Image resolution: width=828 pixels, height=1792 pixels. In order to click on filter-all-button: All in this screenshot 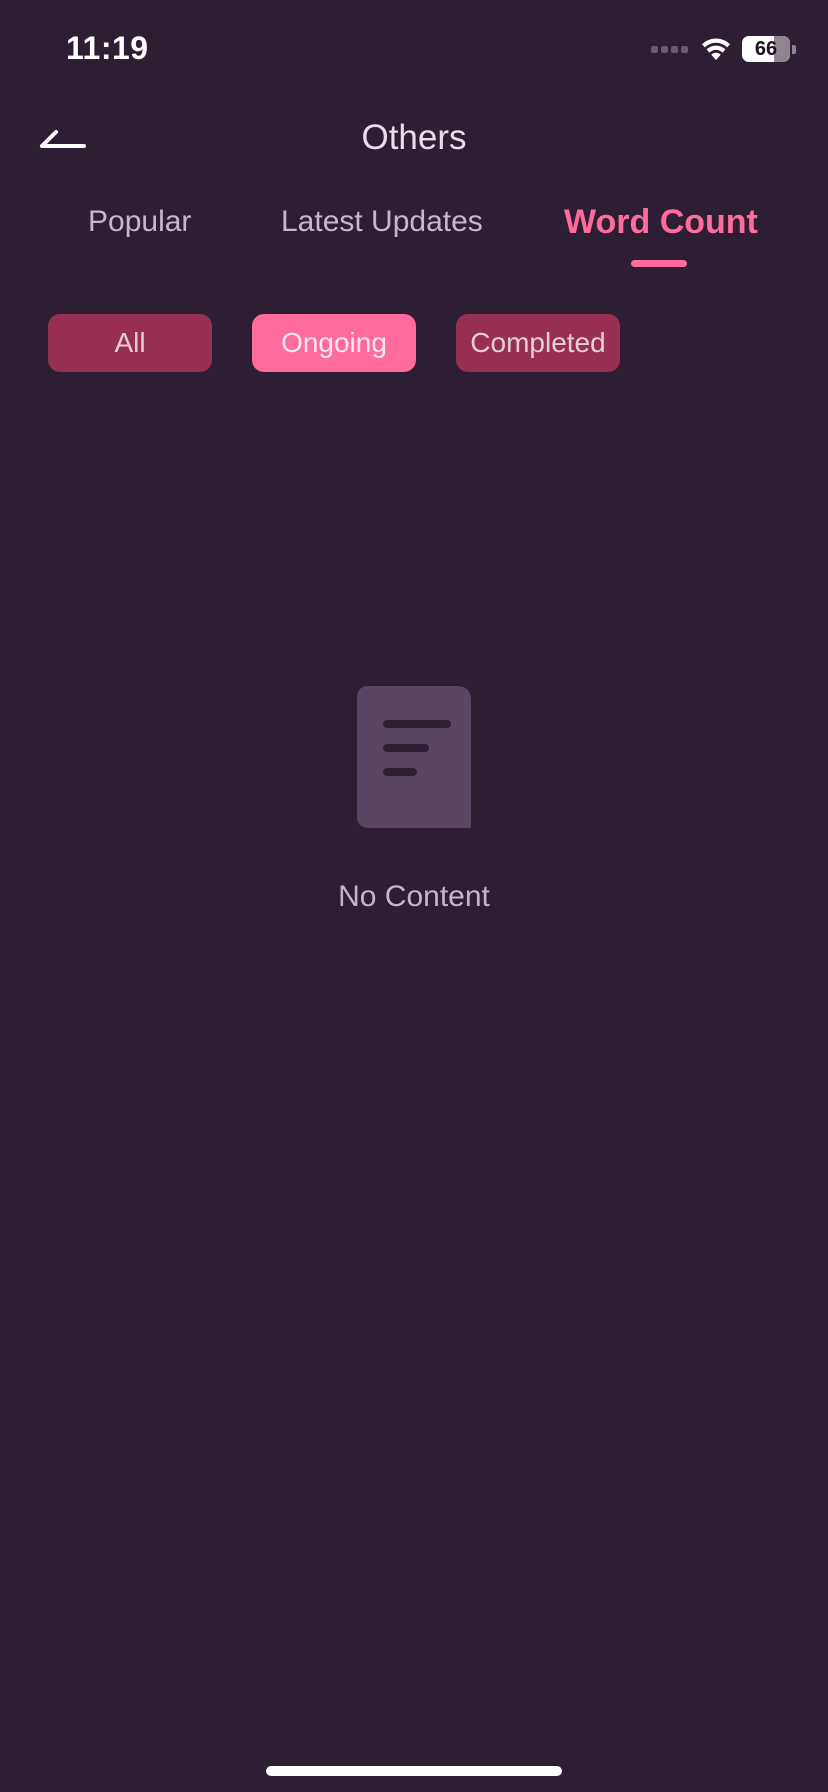, I will do `click(130, 343)`.